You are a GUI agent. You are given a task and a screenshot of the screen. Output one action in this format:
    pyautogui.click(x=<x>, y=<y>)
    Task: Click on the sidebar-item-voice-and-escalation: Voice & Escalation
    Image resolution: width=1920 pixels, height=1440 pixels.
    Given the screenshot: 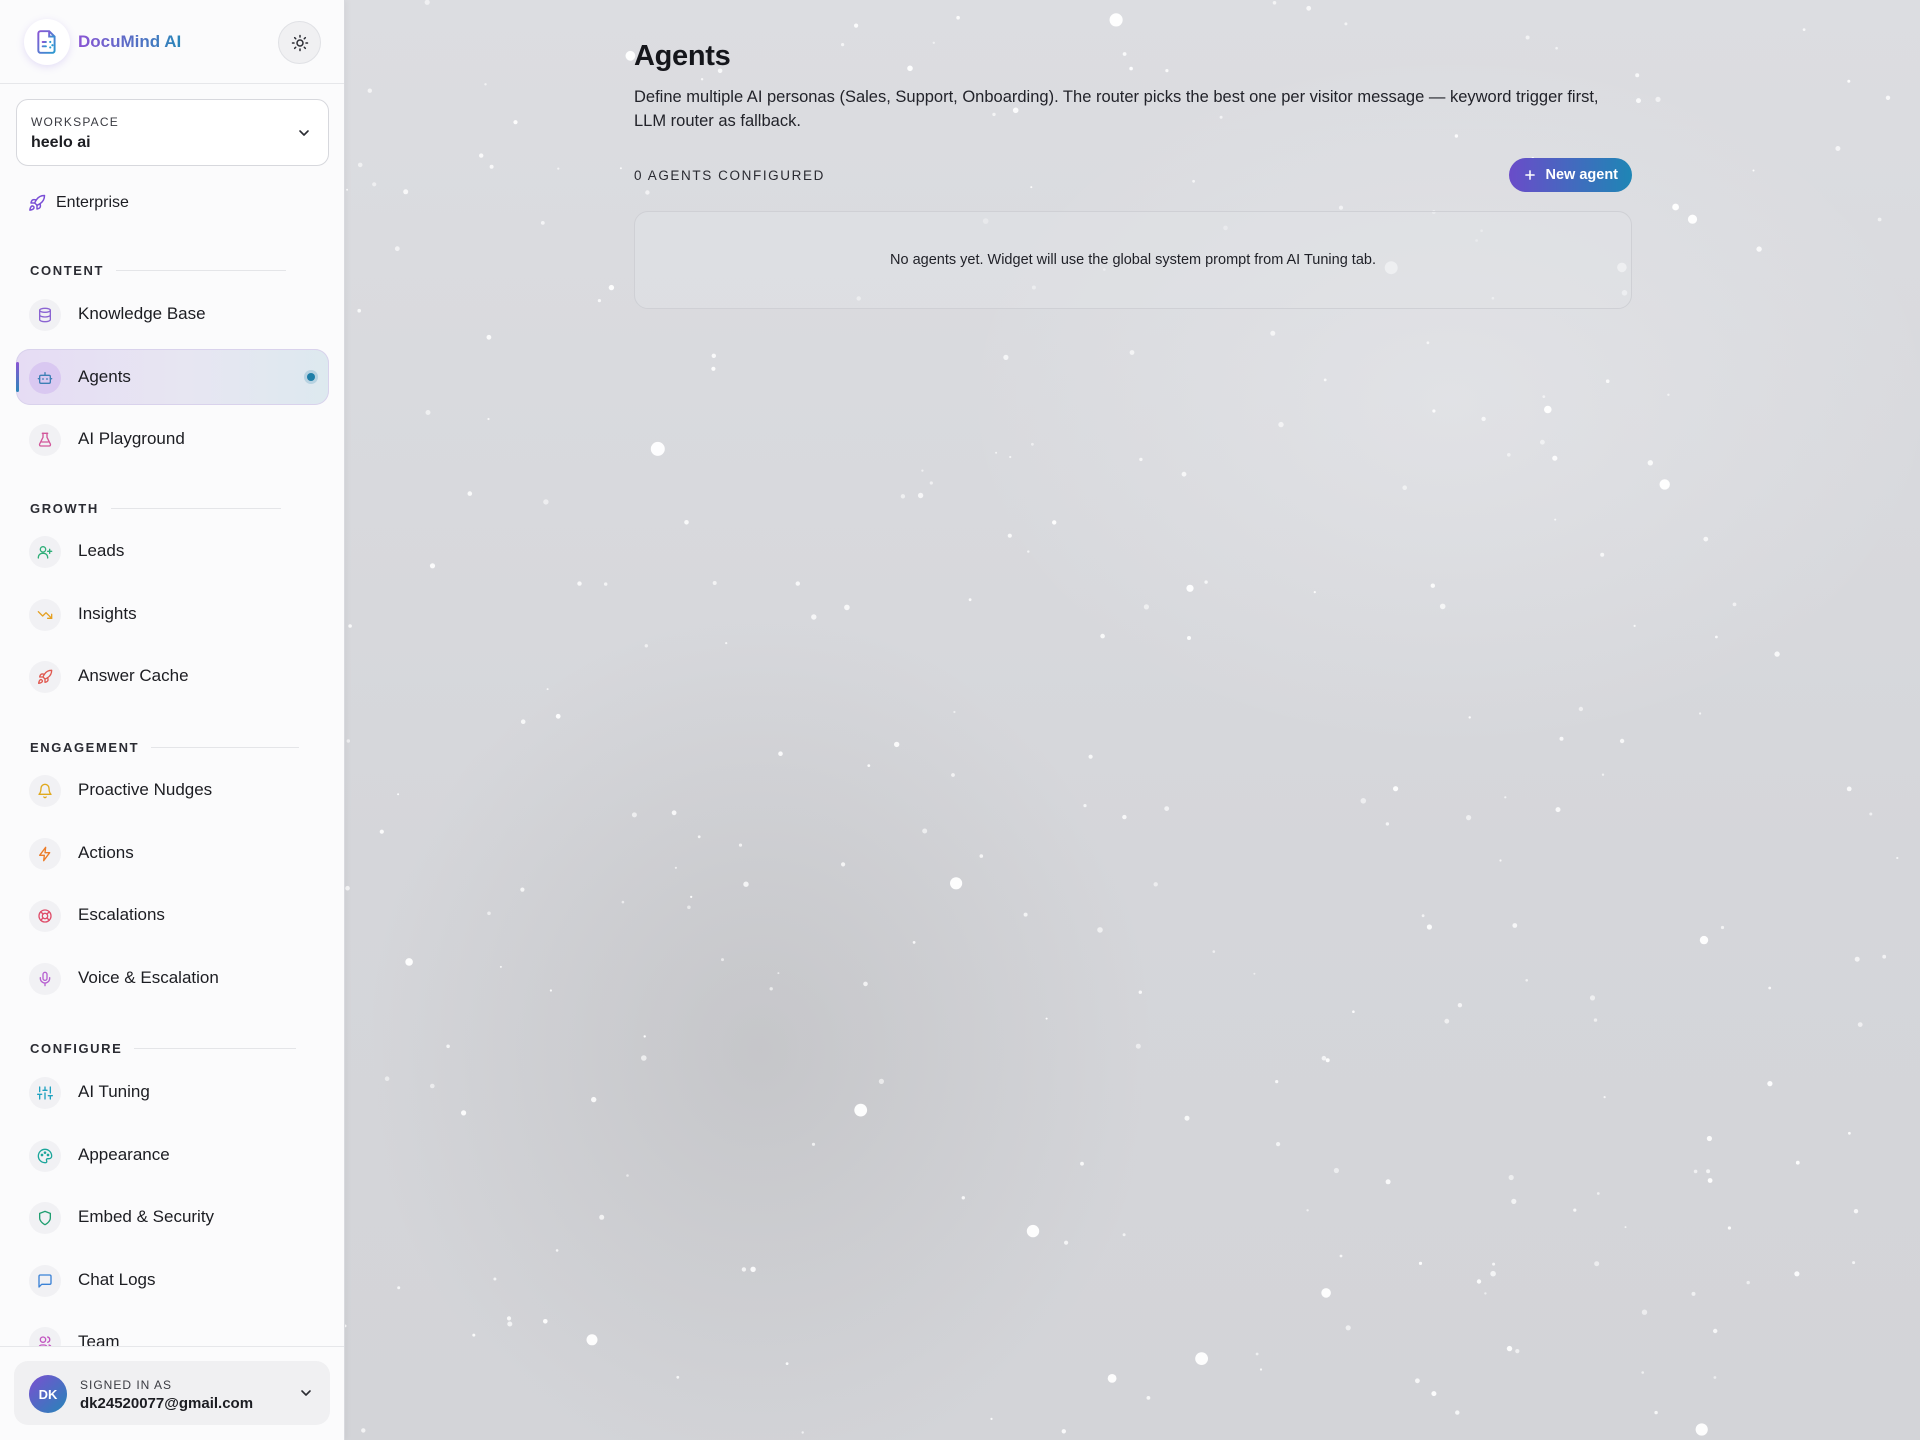 What is the action you would take?
    pyautogui.click(x=172, y=978)
    